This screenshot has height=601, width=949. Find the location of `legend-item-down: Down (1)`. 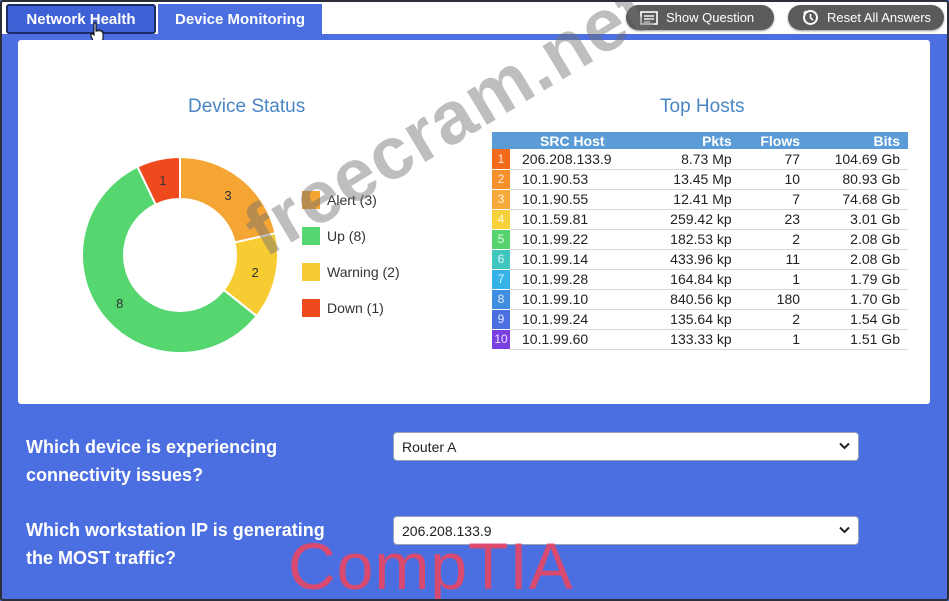

legend-item-down: Down (1) is located at coordinates (351, 308).